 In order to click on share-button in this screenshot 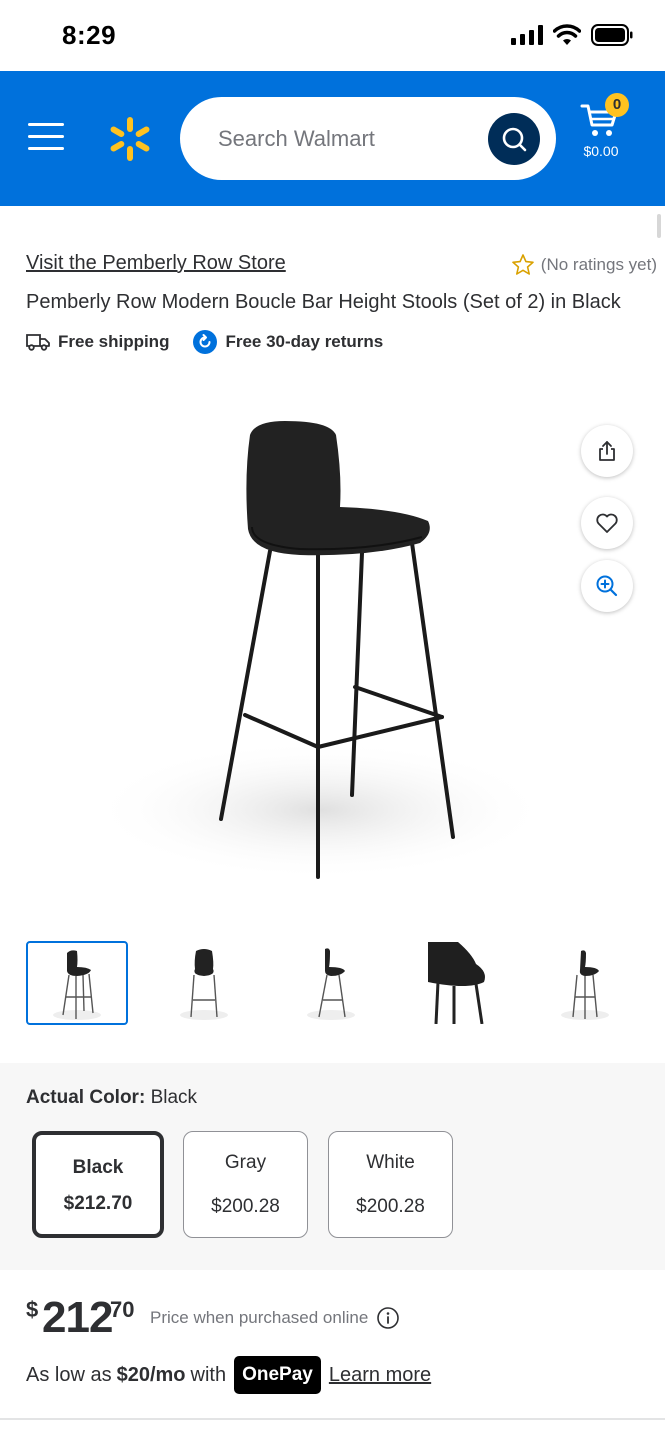, I will do `click(607, 451)`.